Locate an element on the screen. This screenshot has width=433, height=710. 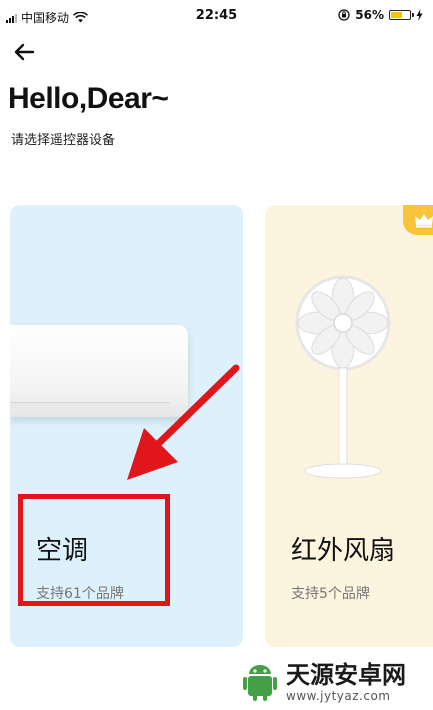
battery-percent: 56% is located at coordinates (369, 15).